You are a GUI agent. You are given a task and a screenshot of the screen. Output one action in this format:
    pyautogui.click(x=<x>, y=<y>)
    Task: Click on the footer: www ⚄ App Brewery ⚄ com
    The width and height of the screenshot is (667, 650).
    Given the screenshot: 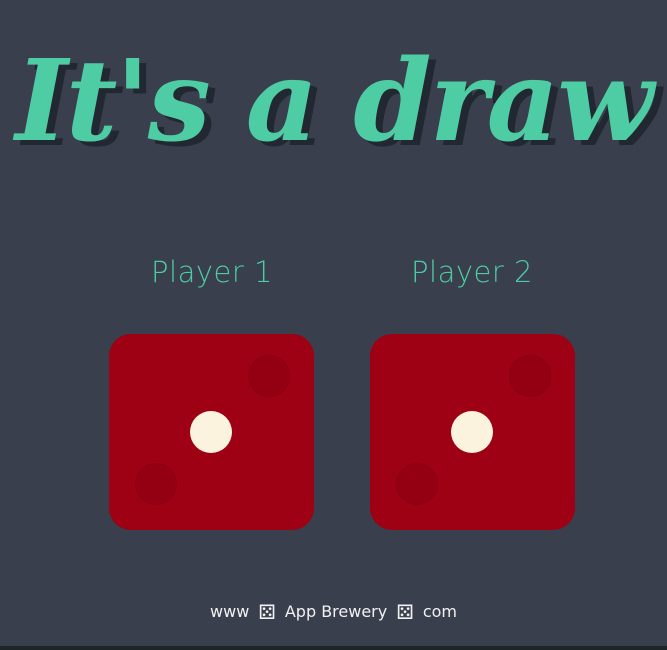 What is the action you would take?
    pyautogui.click(x=333, y=611)
    